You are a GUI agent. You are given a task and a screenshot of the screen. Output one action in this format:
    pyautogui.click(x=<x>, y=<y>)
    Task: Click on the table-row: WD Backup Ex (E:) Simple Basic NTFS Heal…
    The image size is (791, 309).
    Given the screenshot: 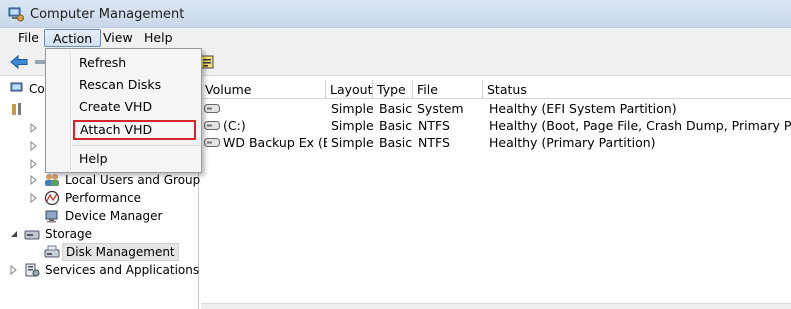 What is the action you would take?
    pyautogui.click(x=496, y=142)
    